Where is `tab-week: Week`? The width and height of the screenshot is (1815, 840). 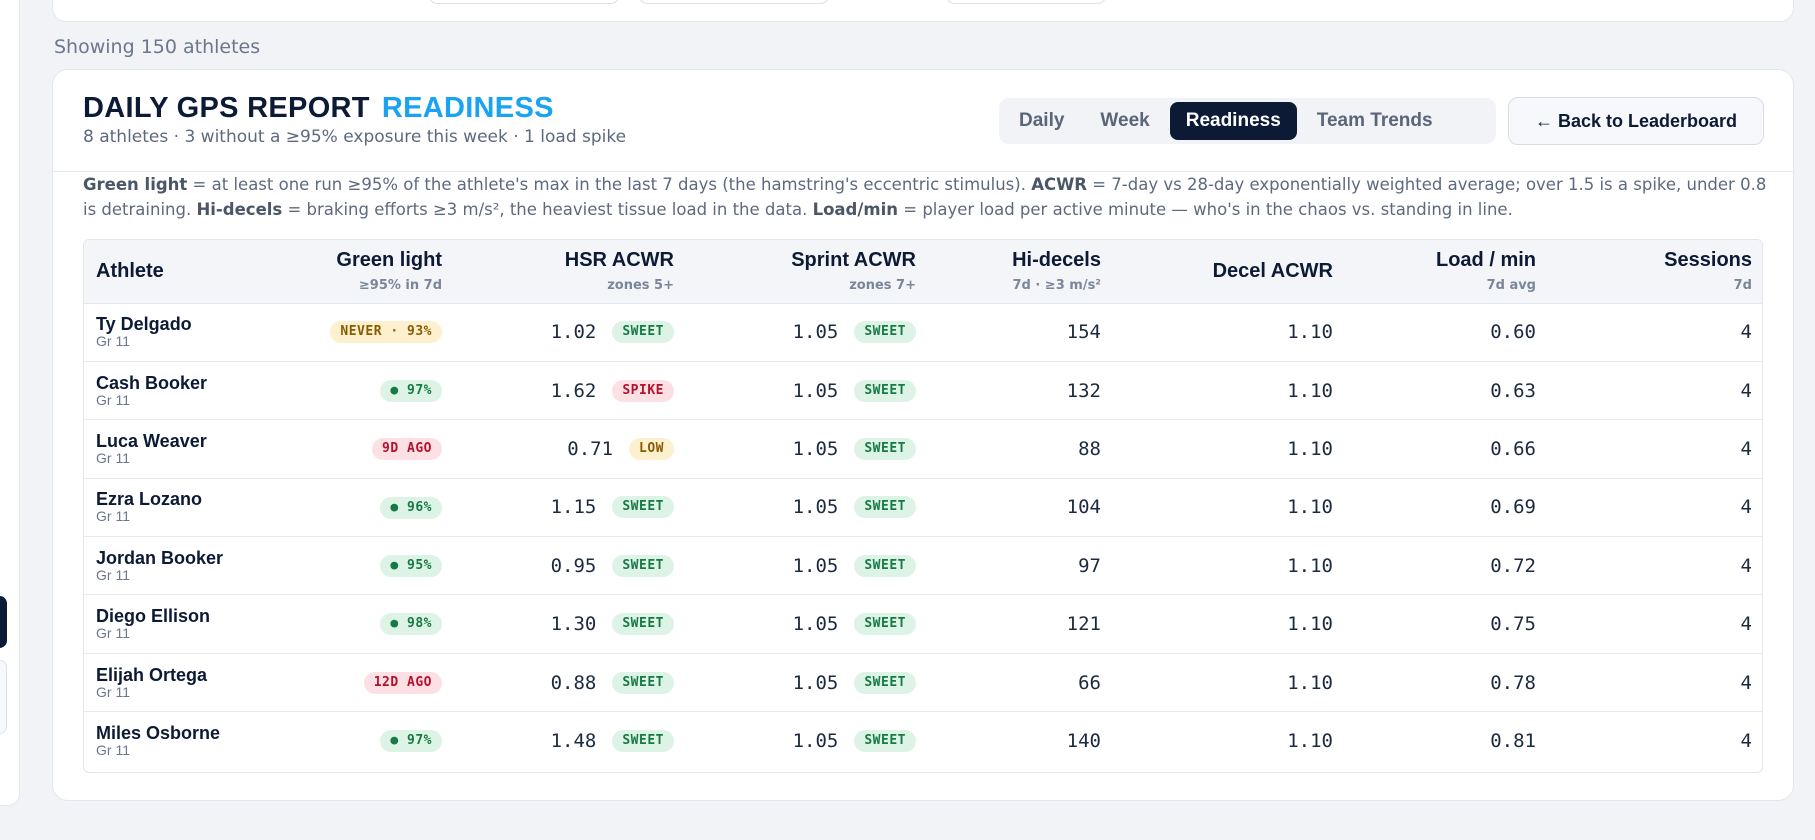 tab-week: Week is located at coordinates (1124, 121).